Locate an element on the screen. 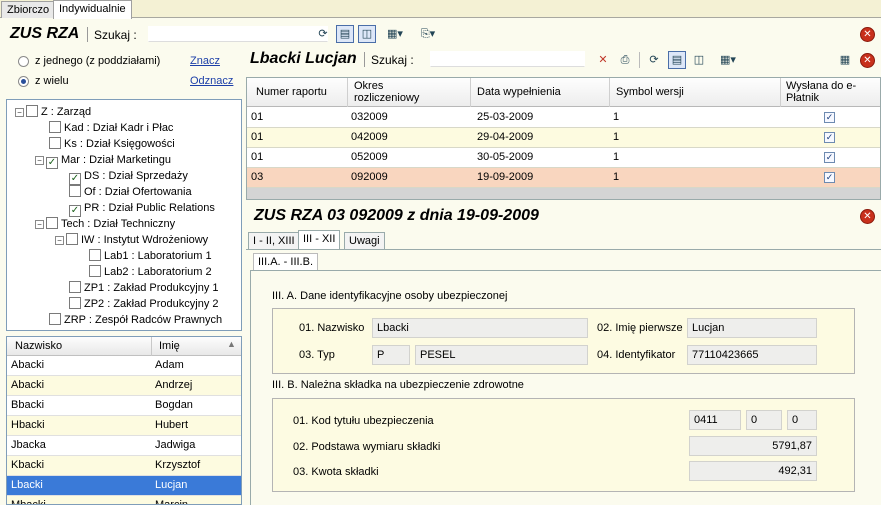 Image resolution: width=881 pixels, height=505 pixels. tree-checkbox: ✓ is located at coordinates (52, 163).